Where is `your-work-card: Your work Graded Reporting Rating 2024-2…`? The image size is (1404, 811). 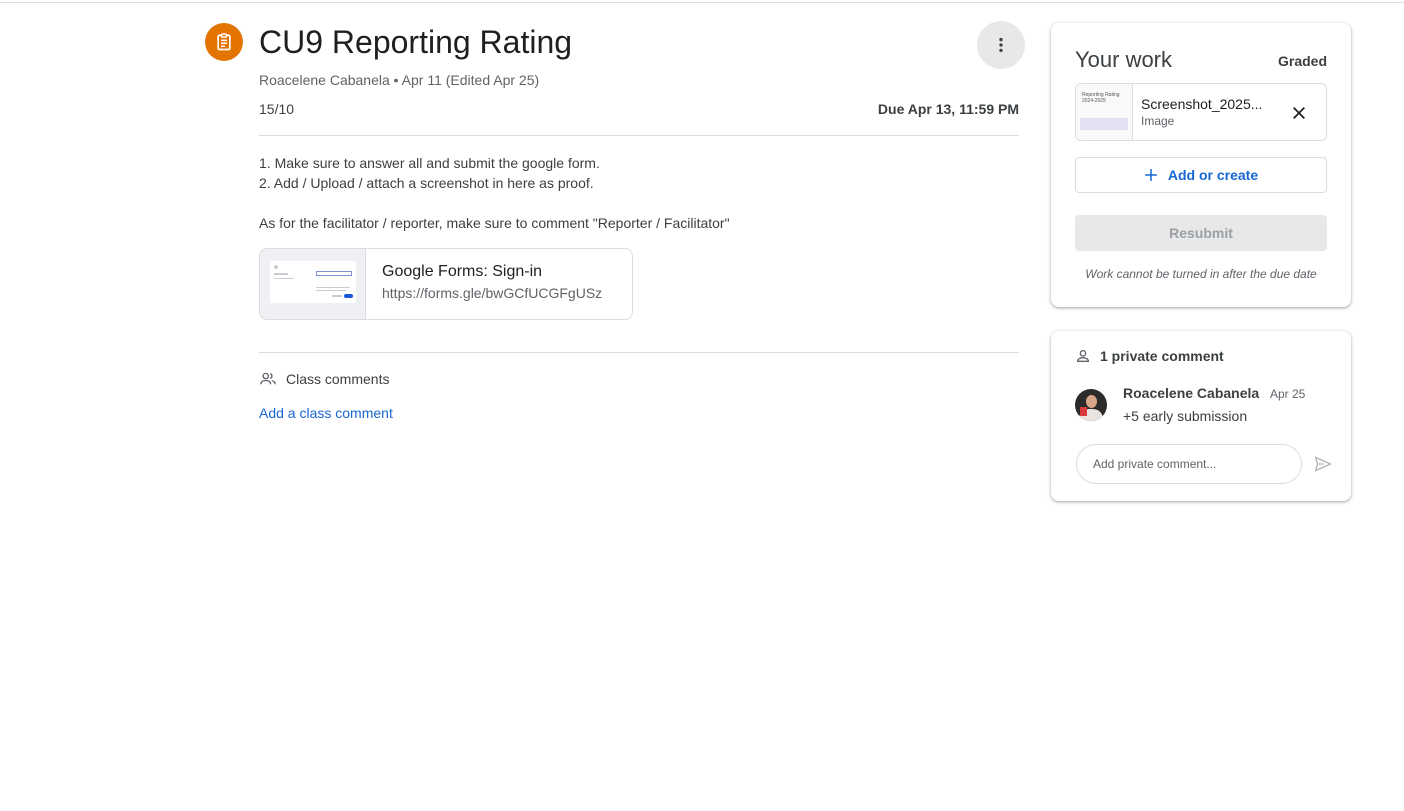
your-work-card: Your work Graded Reporting Rating 2024-2… is located at coordinates (1201, 165).